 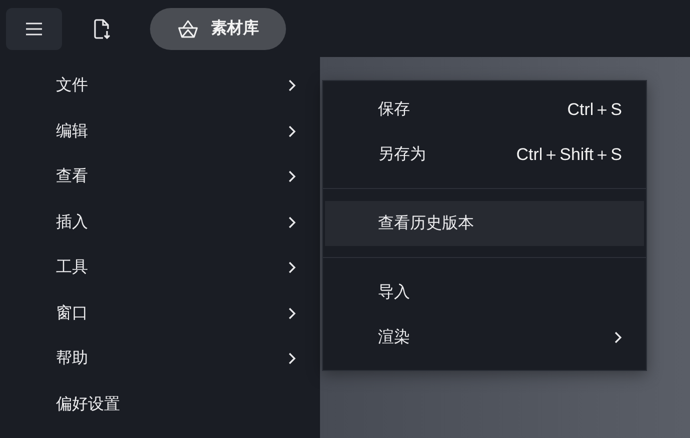 I want to click on menu-item: 窗口, so click(x=160, y=313).